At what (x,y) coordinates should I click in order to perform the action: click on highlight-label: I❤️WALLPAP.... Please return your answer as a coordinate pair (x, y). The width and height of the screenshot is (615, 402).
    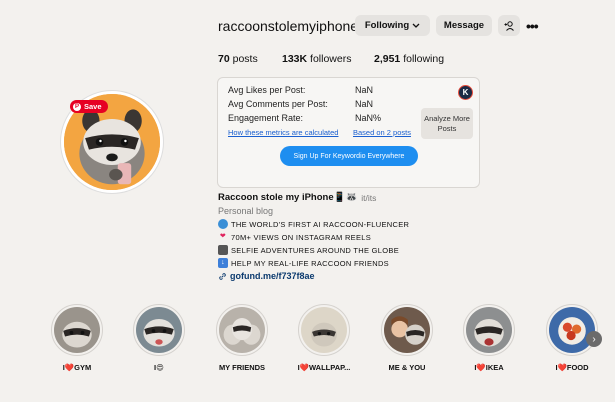
    Looking at the image, I should click on (324, 367).